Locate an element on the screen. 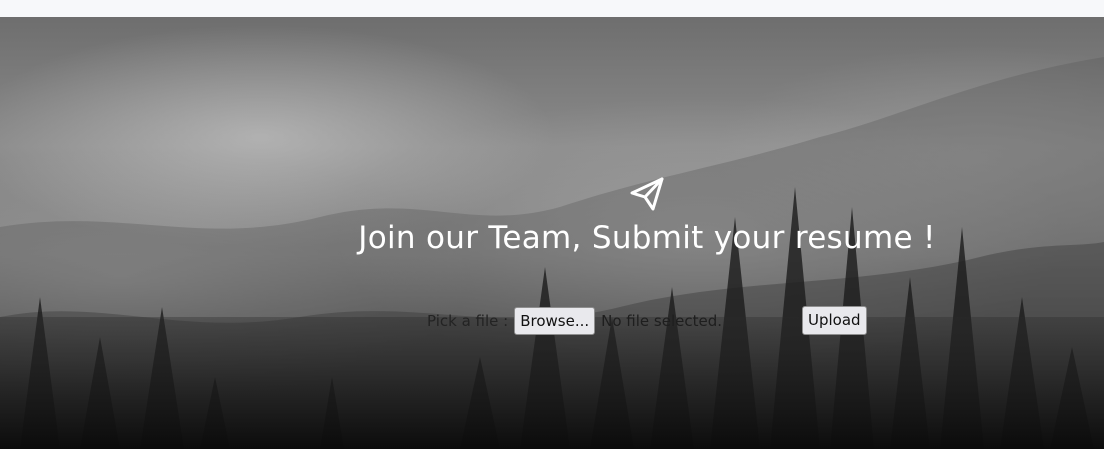  paper-plane-icon is located at coordinates (647, 194).